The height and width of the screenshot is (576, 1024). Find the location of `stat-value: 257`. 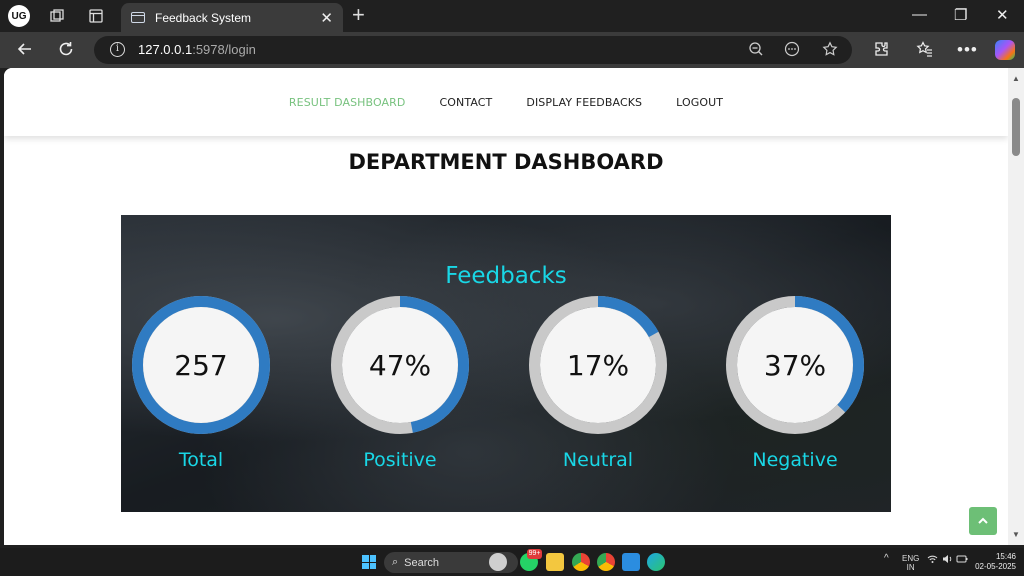

stat-value: 257 is located at coordinates (201, 365).